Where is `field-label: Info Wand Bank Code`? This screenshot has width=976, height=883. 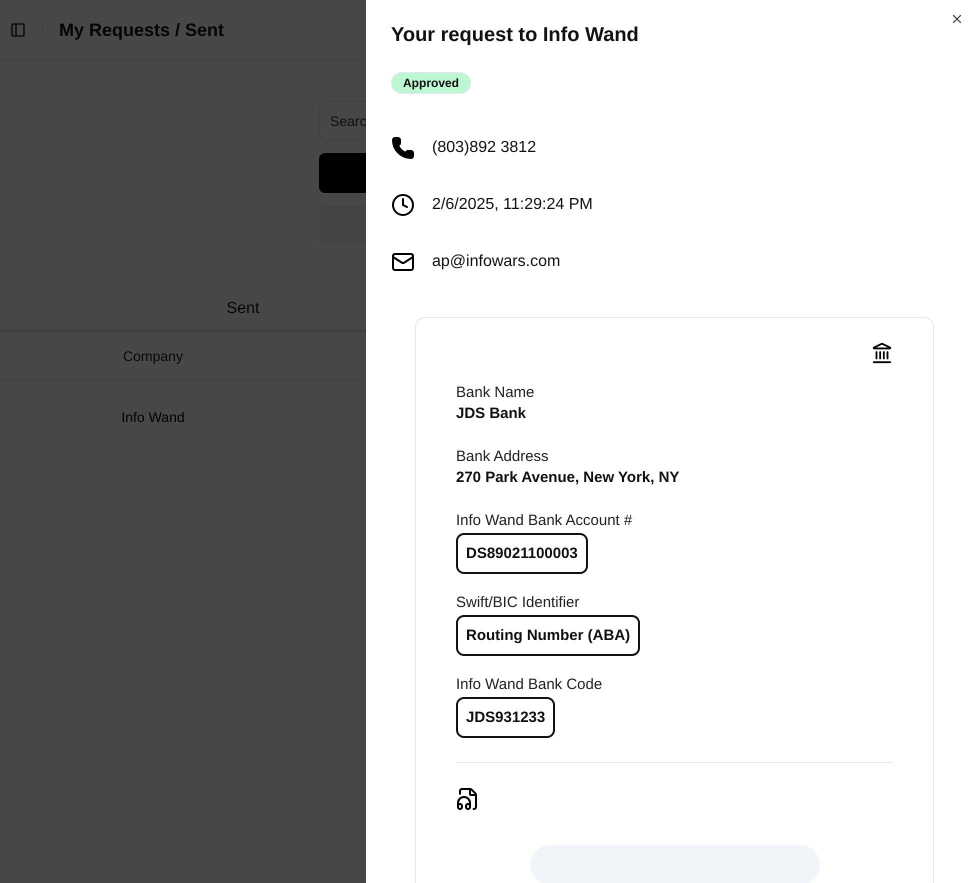 field-label: Info Wand Bank Code is located at coordinates (529, 684).